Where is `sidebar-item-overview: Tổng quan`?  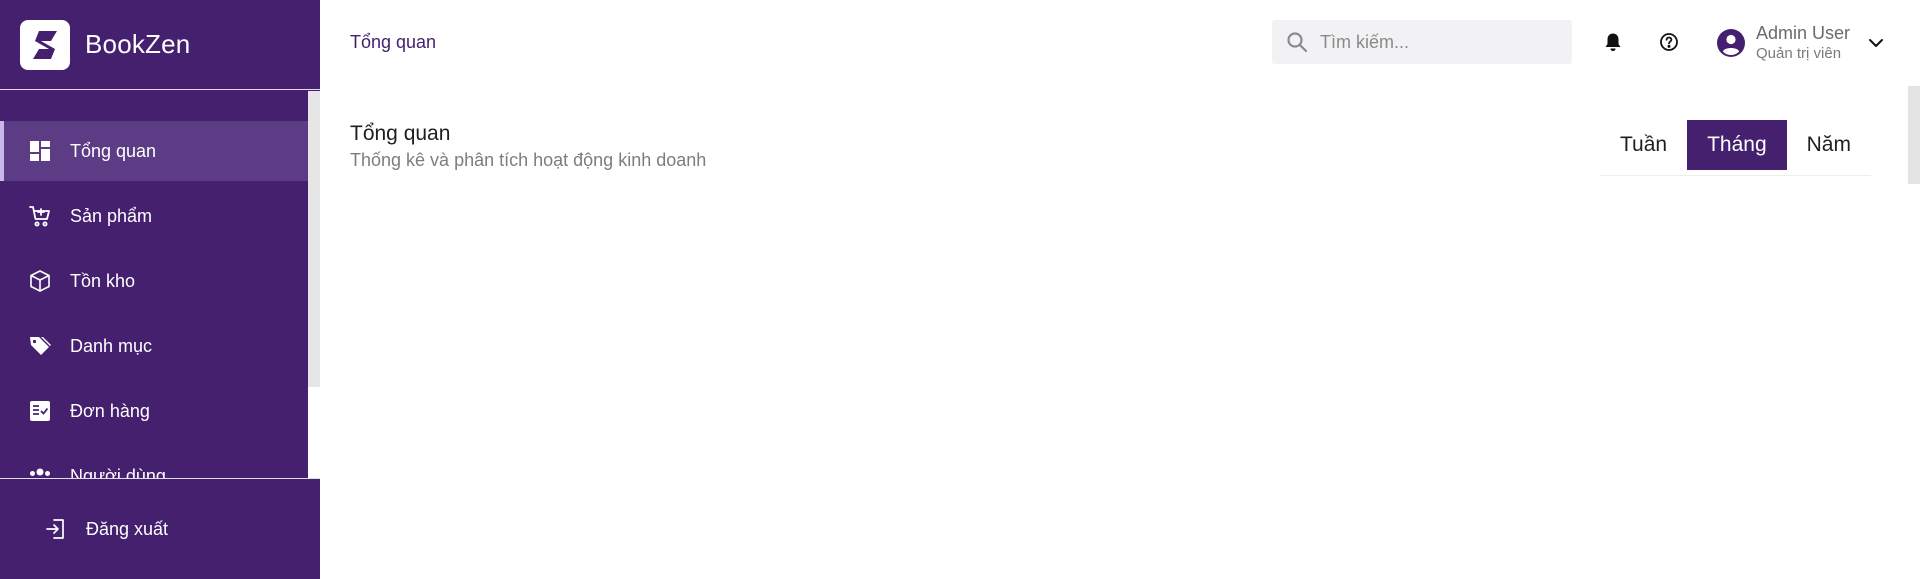 sidebar-item-overview: Tổng quan is located at coordinates (154, 151).